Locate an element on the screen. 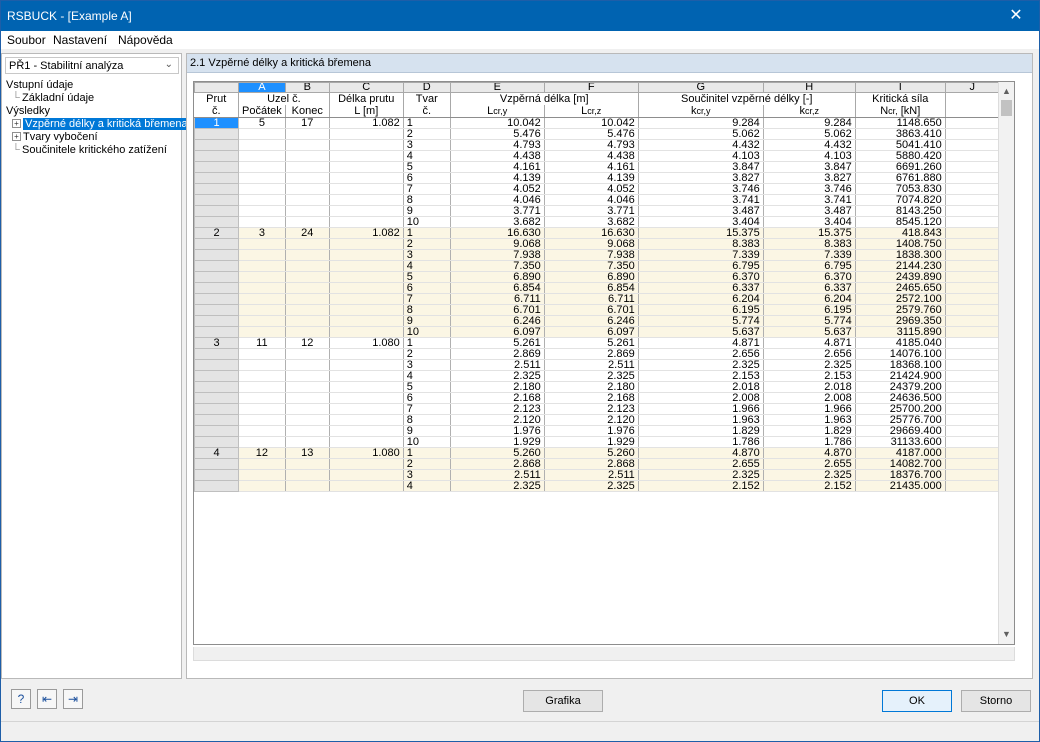  cell-mode: 6 is located at coordinates (427, 288).